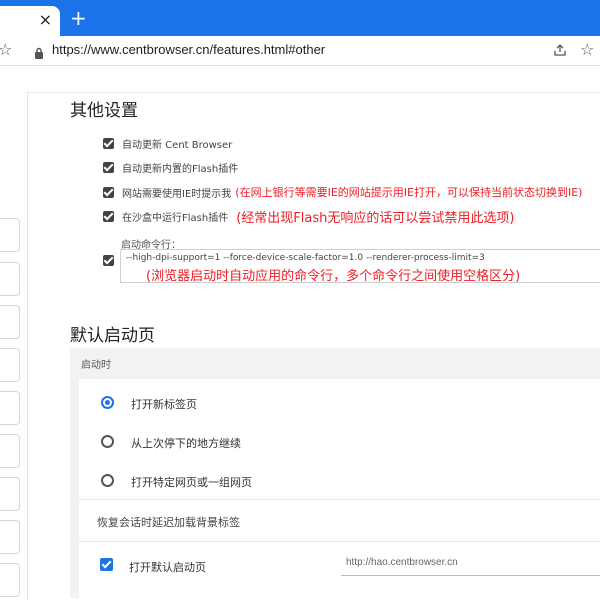 The height and width of the screenshot is (600, 600). Describe the element at coordinates (587, 49) in the screenshot. I see `bookmark-star-icon: ☆` at that location.